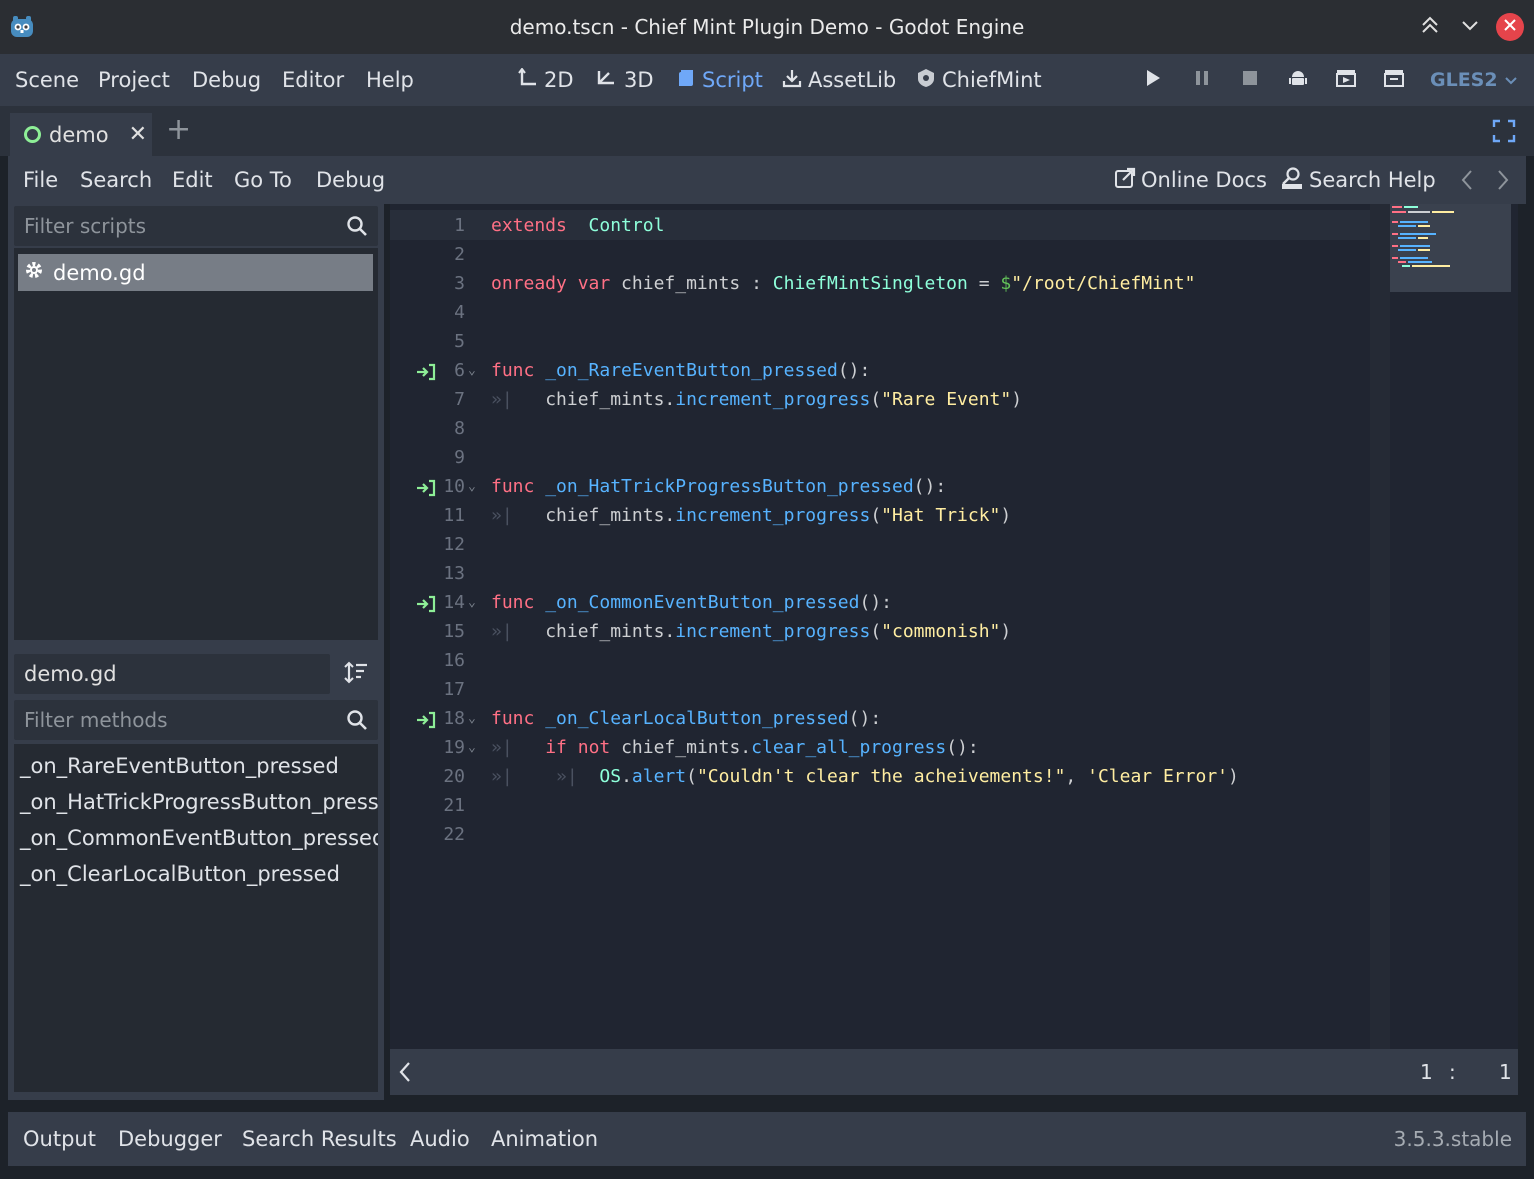 This screenshot has height=1179, width=1534. Describe the element at coordinates (1474, 80) in the screenshot. I see `renderer-select: GLES2` at that location.